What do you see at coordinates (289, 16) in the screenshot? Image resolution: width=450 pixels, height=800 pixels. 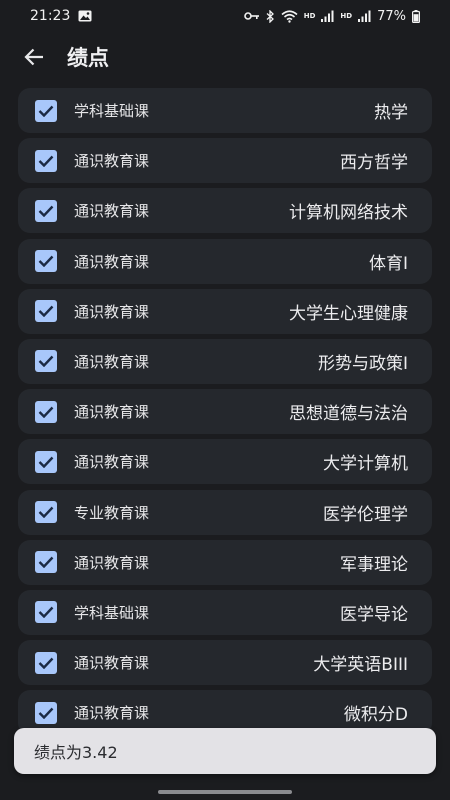 I see `wifi-icon` at bounding box center [289, 16].